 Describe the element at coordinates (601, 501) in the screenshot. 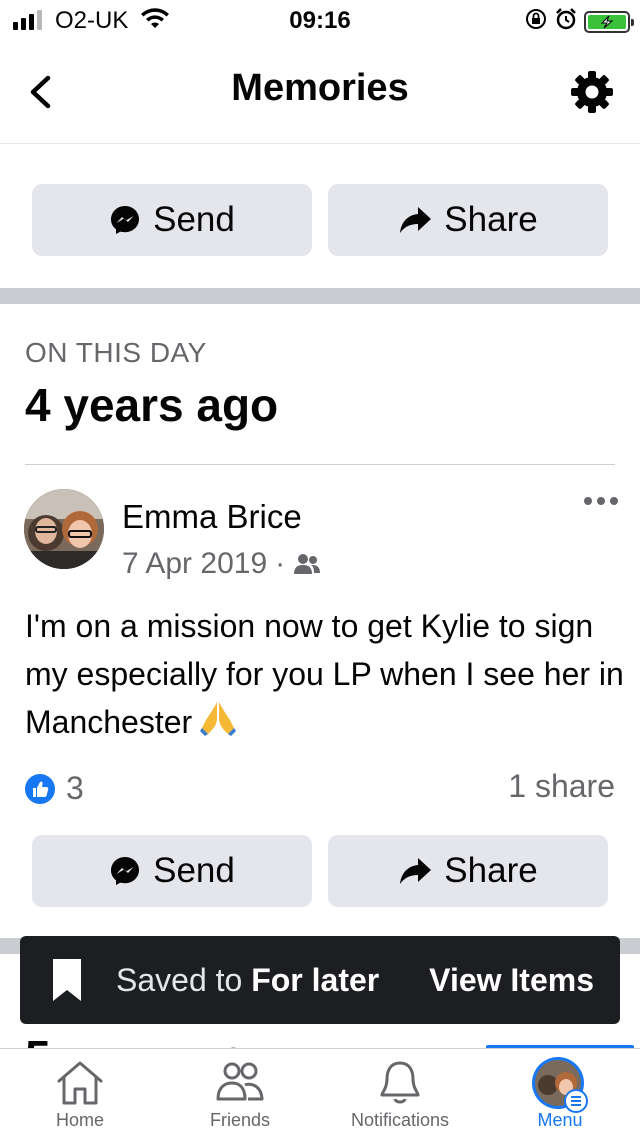

I see `more-options-button` at that location.